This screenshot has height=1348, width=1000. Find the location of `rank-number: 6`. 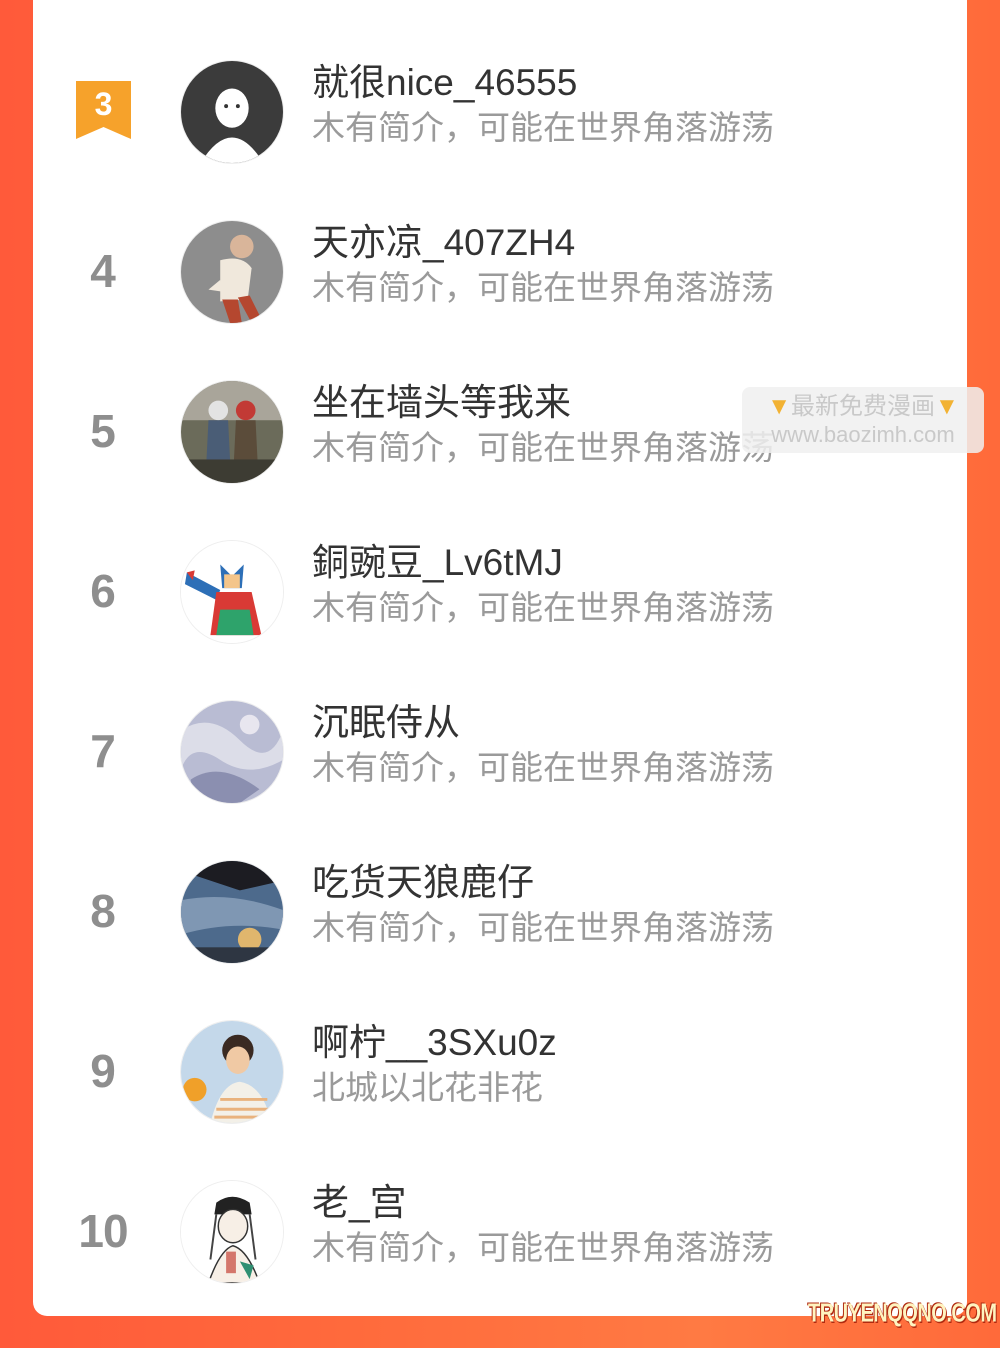

rank-number: 6 is located at coordinates (103, 591).